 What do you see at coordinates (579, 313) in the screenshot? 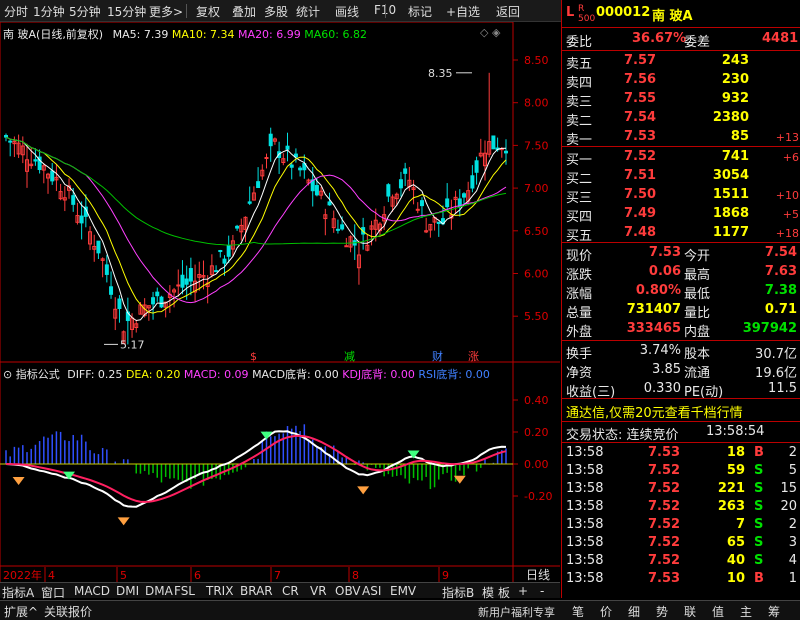
I see `stat-label: 总量` at bounding box center [579, 313].